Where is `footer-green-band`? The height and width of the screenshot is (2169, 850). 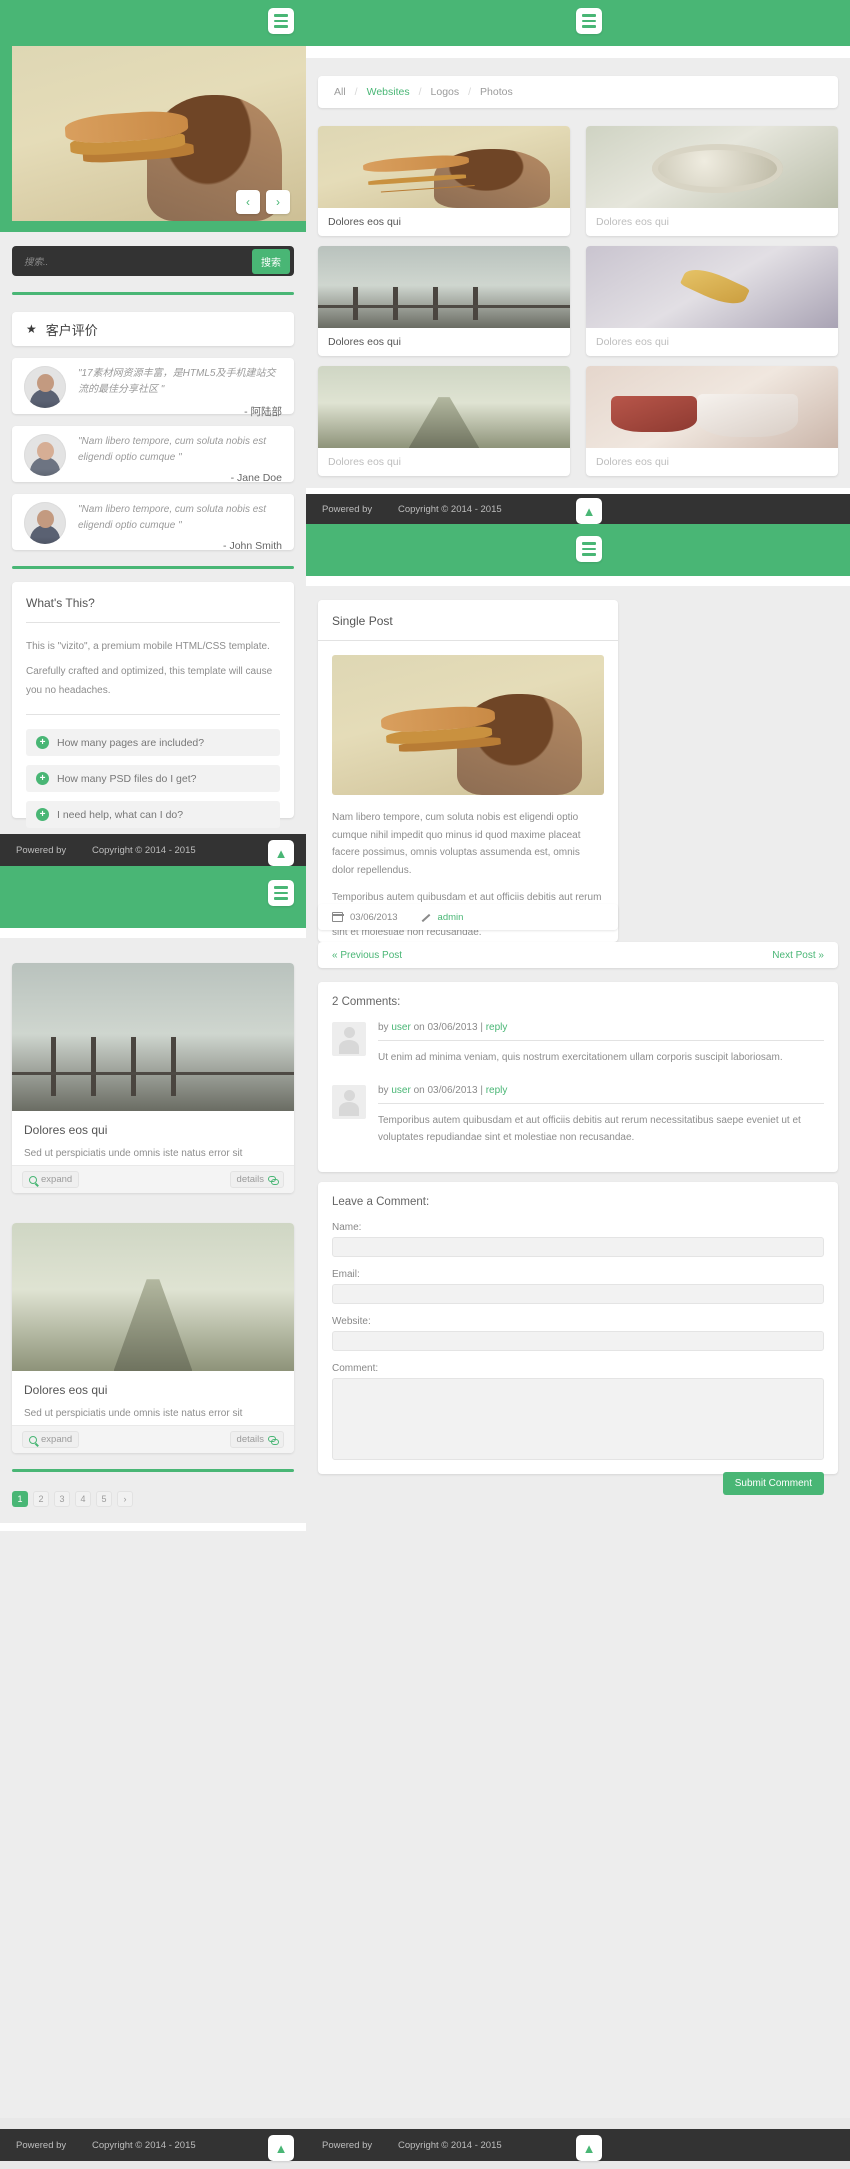
footer-green-band is located at coordinates (578, 550).